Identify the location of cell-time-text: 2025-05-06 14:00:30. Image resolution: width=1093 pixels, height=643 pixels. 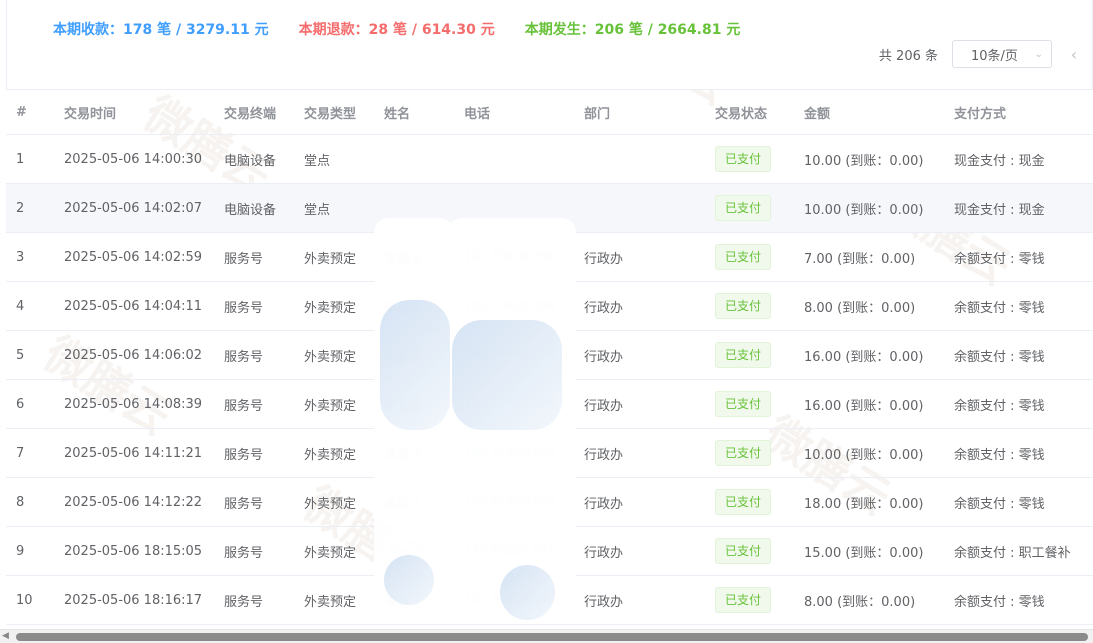
(133, 159).